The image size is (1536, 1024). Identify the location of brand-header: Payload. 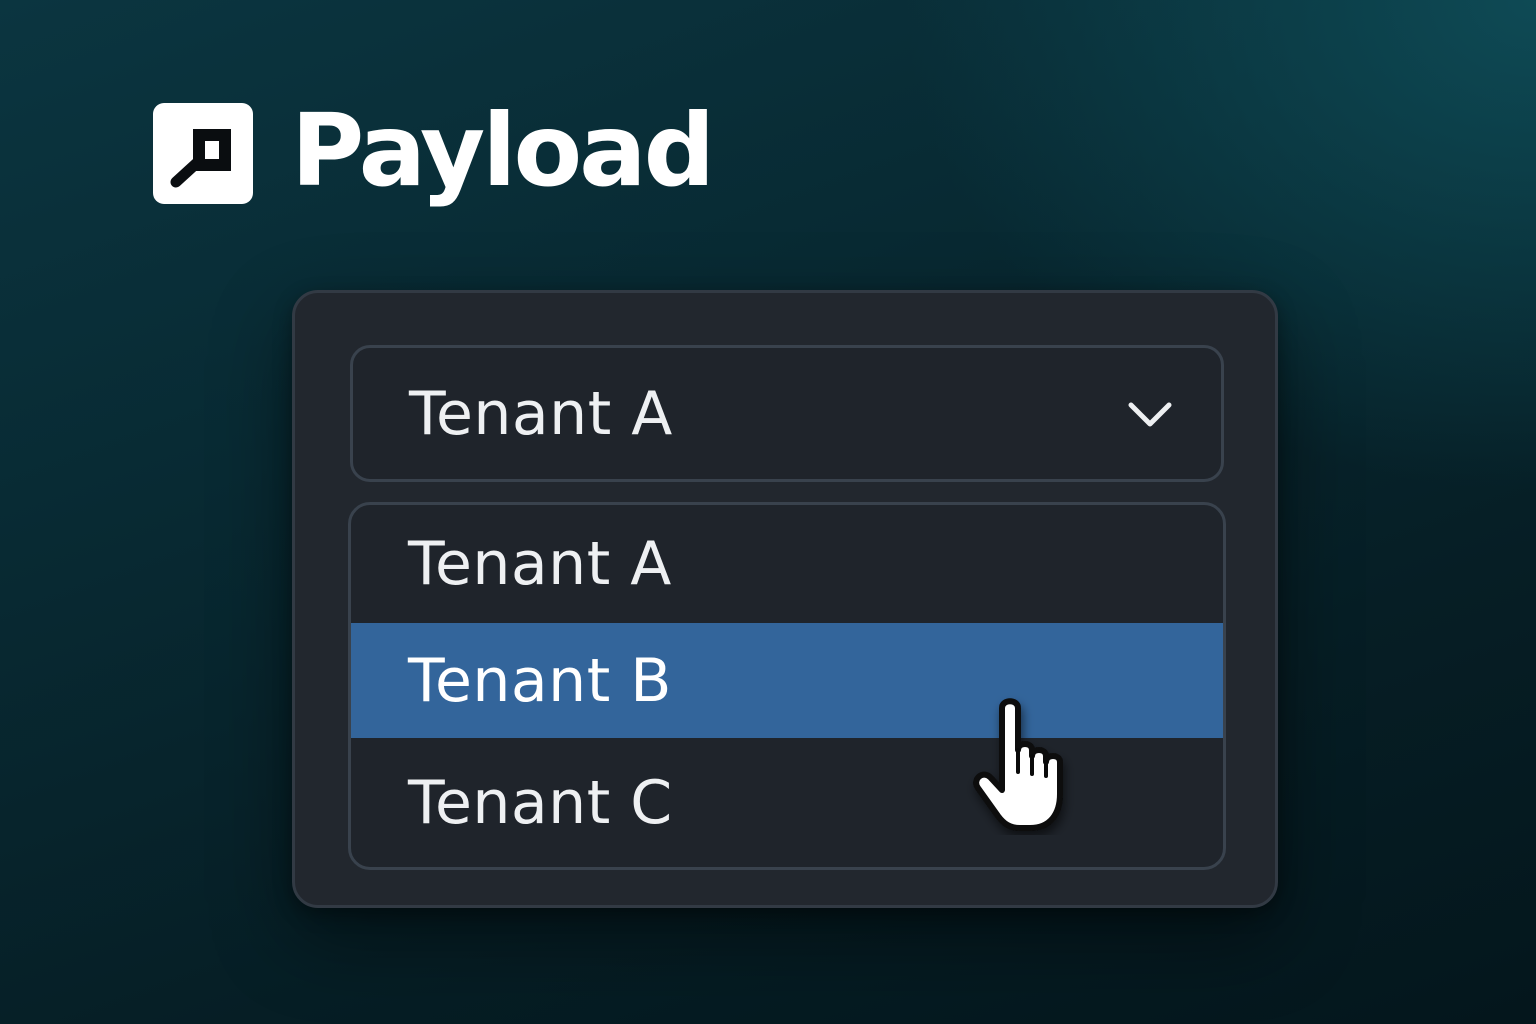
(434, 150).